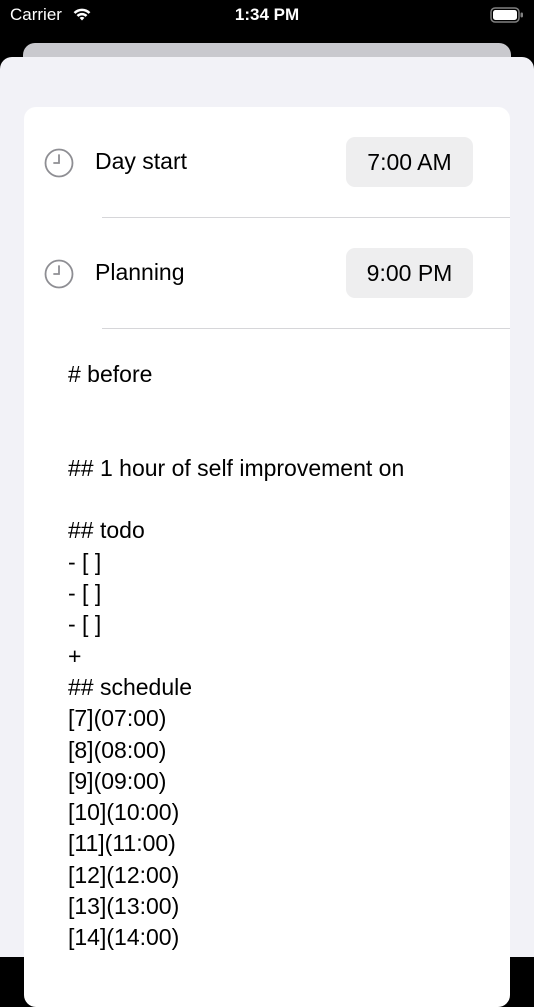 The width and height of the screenshot is (534, 1007). What do you see at coordinates (124, 812) in the screenshot?
I see `text-line: [10](10:00)` at bounding box center [124, 812].